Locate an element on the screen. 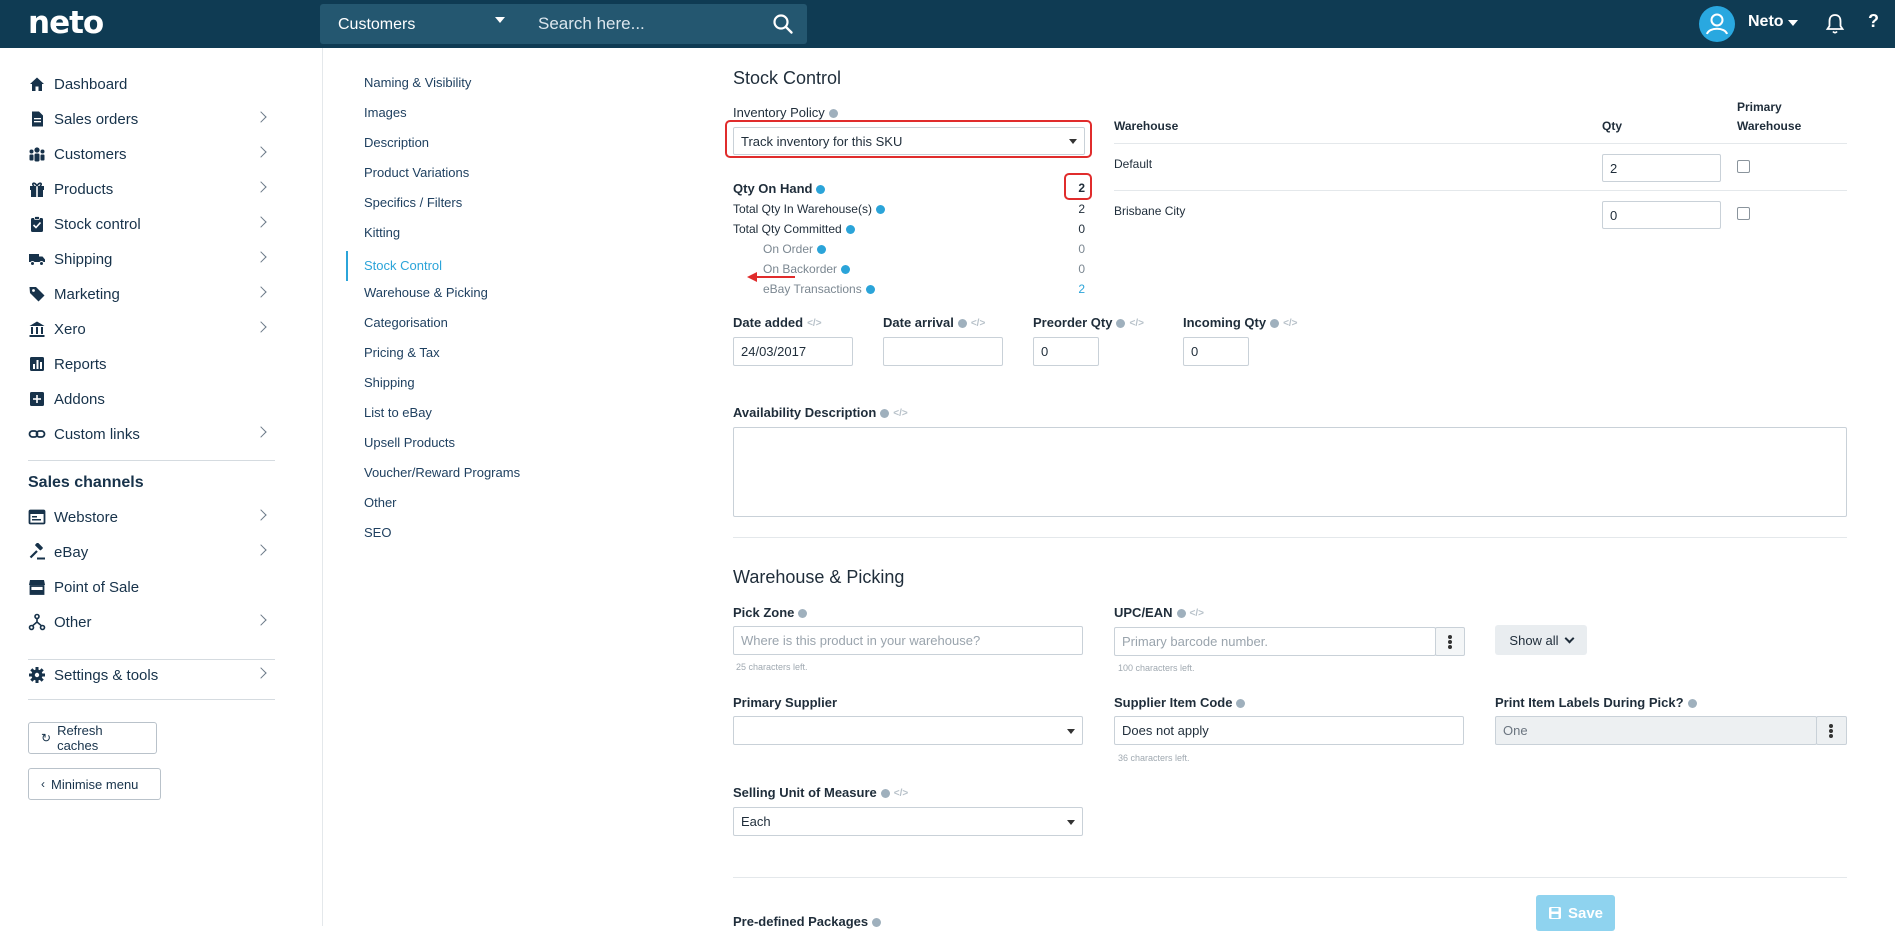 The image size is (1895, 931). upc-more-button is located at coordinates (1450, 641).